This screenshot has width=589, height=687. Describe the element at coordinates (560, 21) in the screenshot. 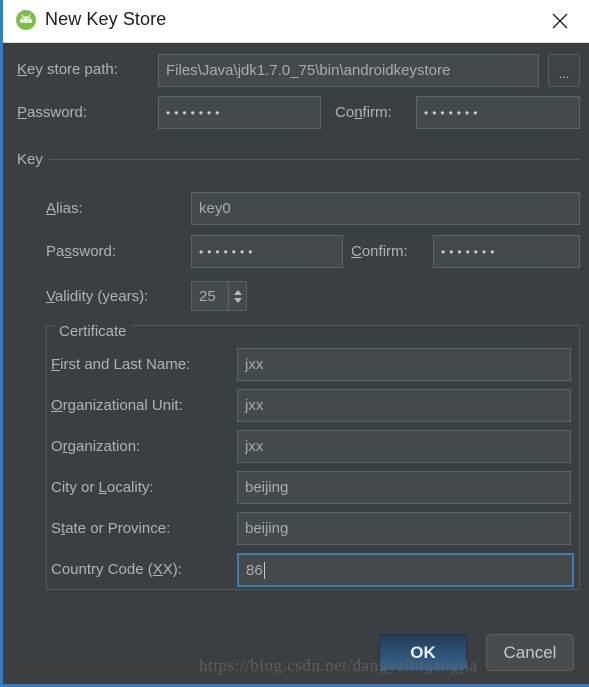

I see `close-icon` at that location.